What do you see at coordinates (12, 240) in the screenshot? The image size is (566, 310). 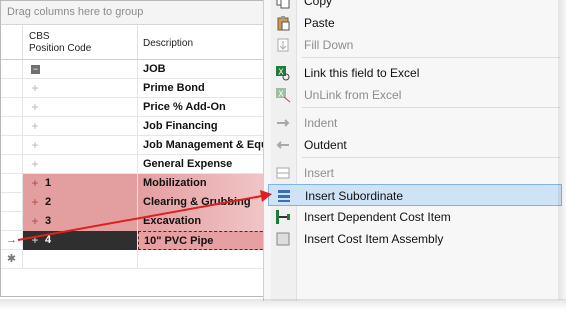 I see `row-indicator: →` at bounding box center [12, 240].